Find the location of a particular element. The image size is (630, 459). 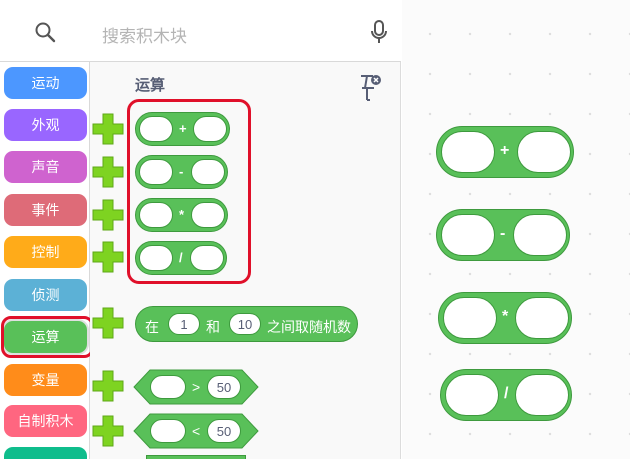

random-to-input: 10 is located at coordinates (245, 324).